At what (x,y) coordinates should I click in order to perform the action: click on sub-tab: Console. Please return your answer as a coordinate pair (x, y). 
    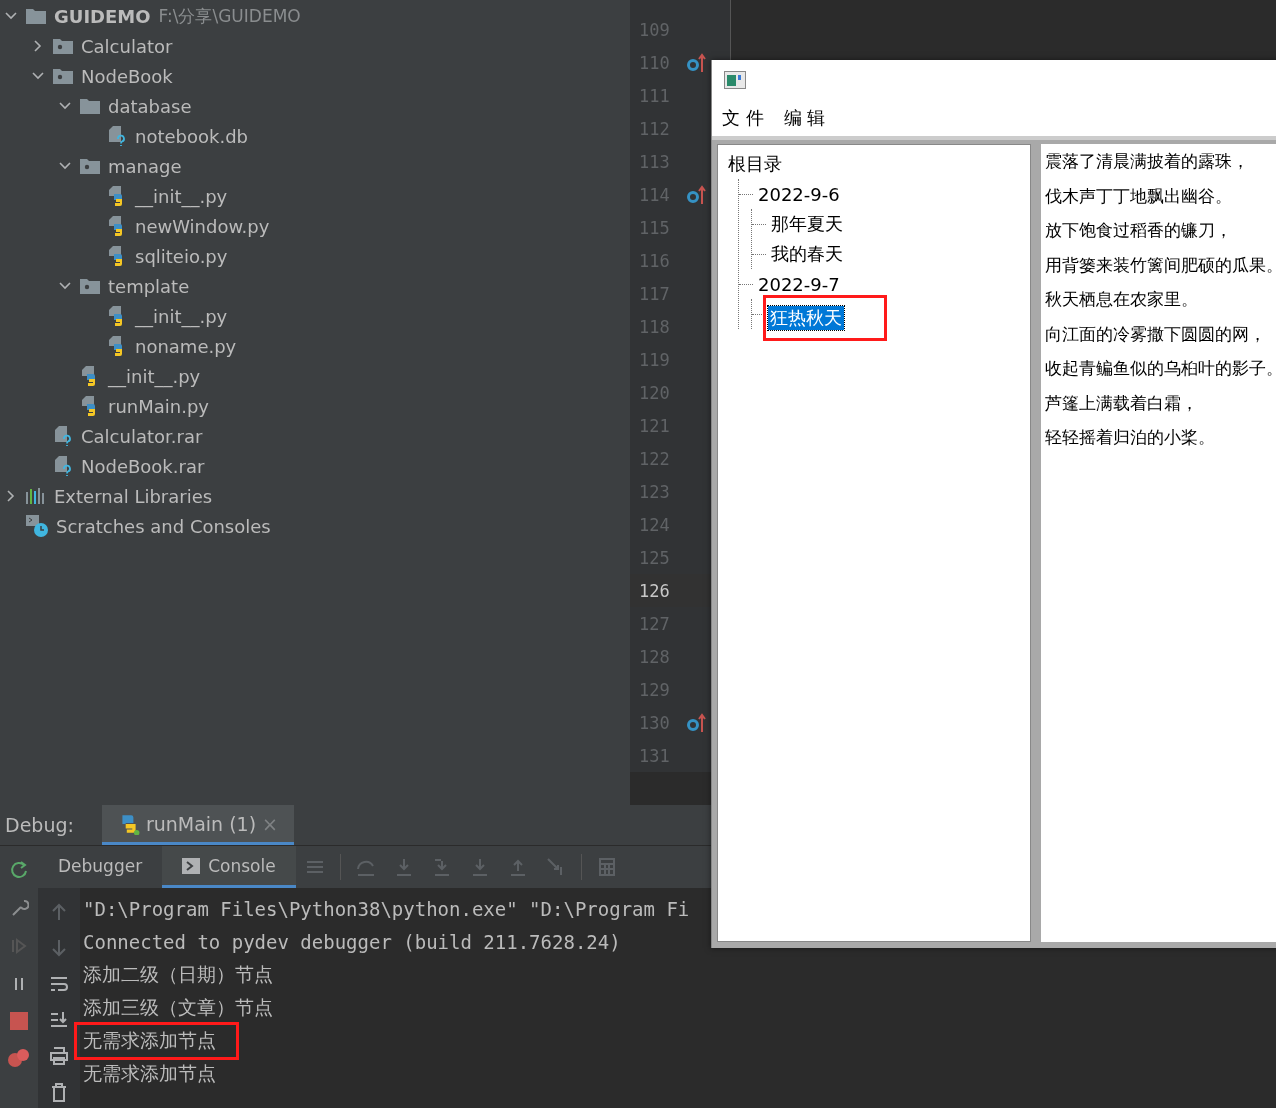
    Looking at the image, I should click on (229, 867).